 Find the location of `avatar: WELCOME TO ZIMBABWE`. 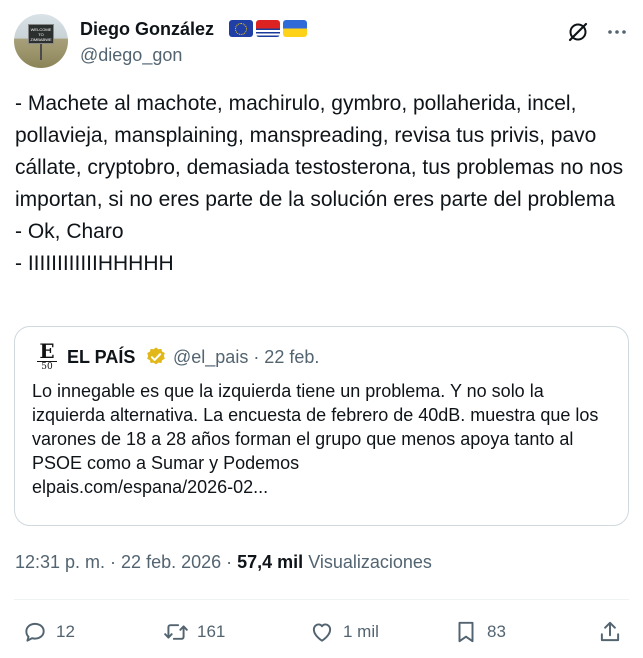

avatar: WELCOME TO ZIMBABWE is located at coordinates (41, 41).